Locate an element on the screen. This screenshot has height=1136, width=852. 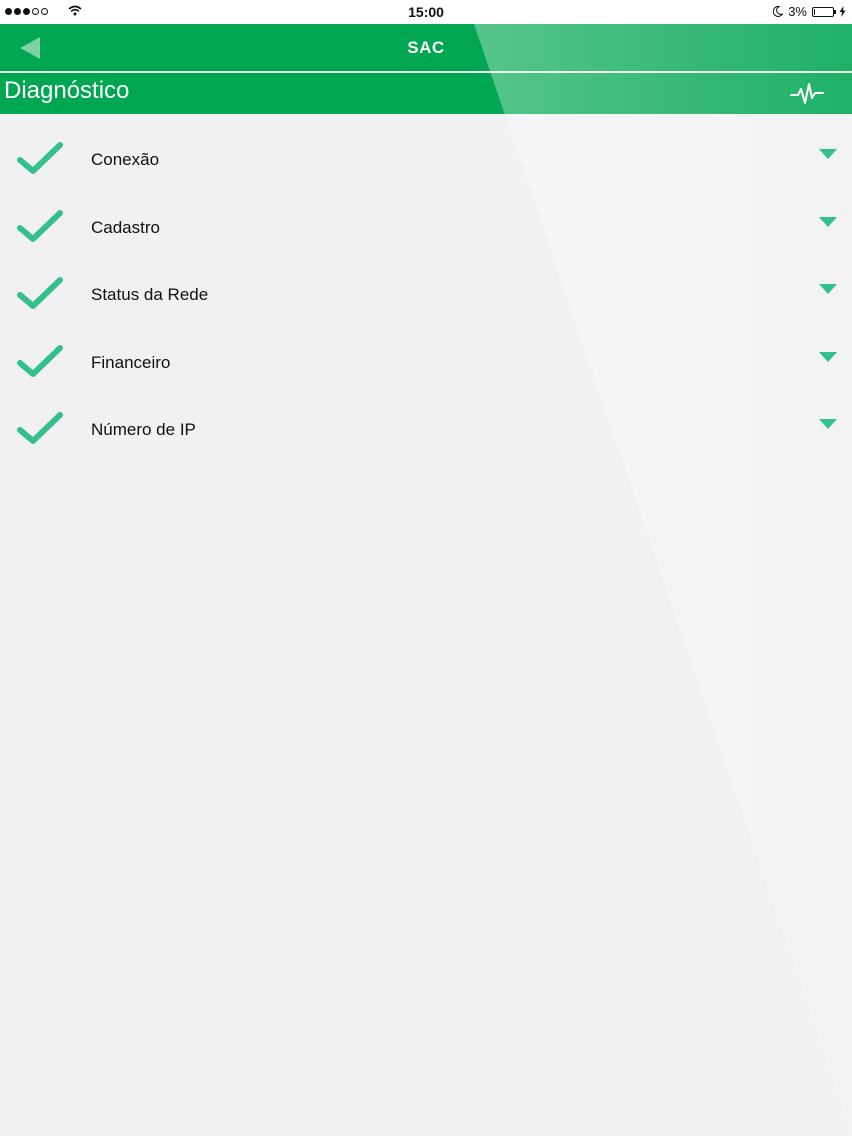
nav-title: SAC is located at coordinates (426, 47).